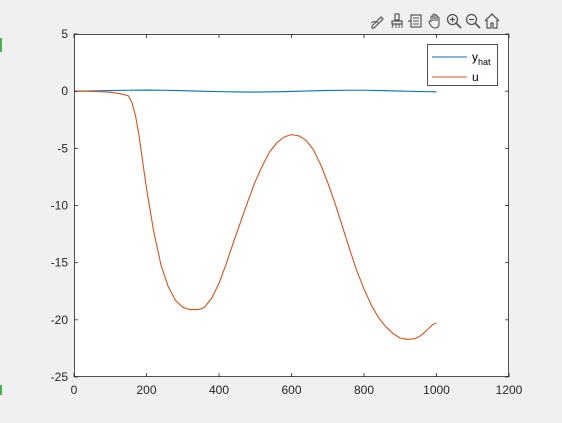 The width and height of the screenshot is (562, 423). Describe the element at coordinates (64, 91) in the screenshot. I see `y-tick-label: 0` at that location.